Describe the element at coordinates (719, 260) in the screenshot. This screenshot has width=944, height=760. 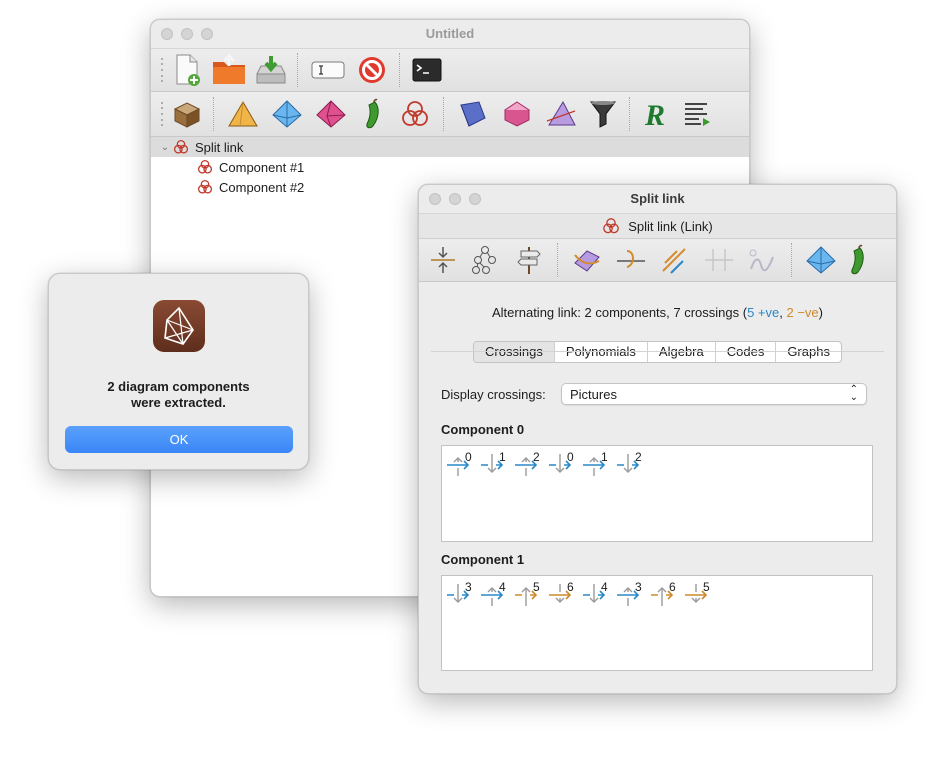
I see `disabled-split-icon` at that location.